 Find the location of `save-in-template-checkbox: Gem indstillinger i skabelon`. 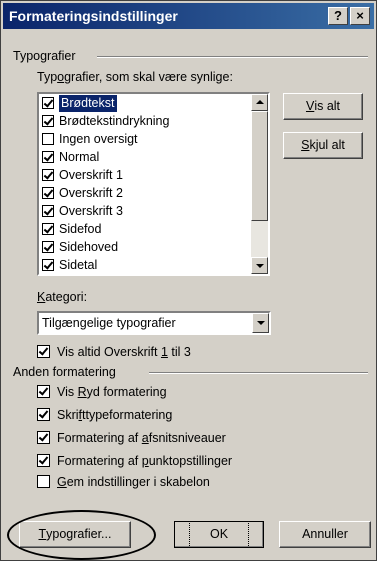

save-in-template-checkbox: Gem indstillinger i skabelon is located at coordinates (157, 482).